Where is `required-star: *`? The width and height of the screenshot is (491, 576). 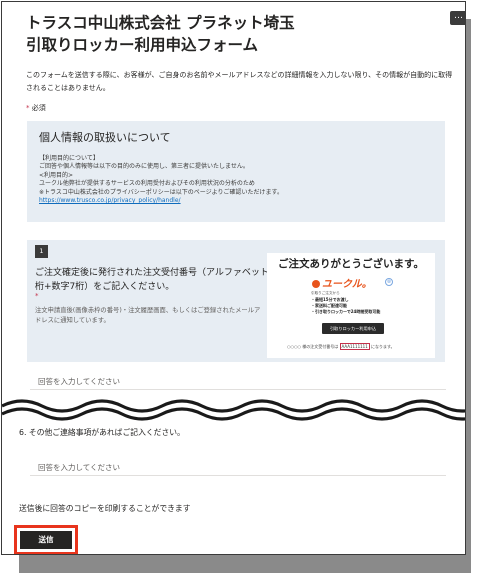
required-star: * is located at coordinates (28, 108).